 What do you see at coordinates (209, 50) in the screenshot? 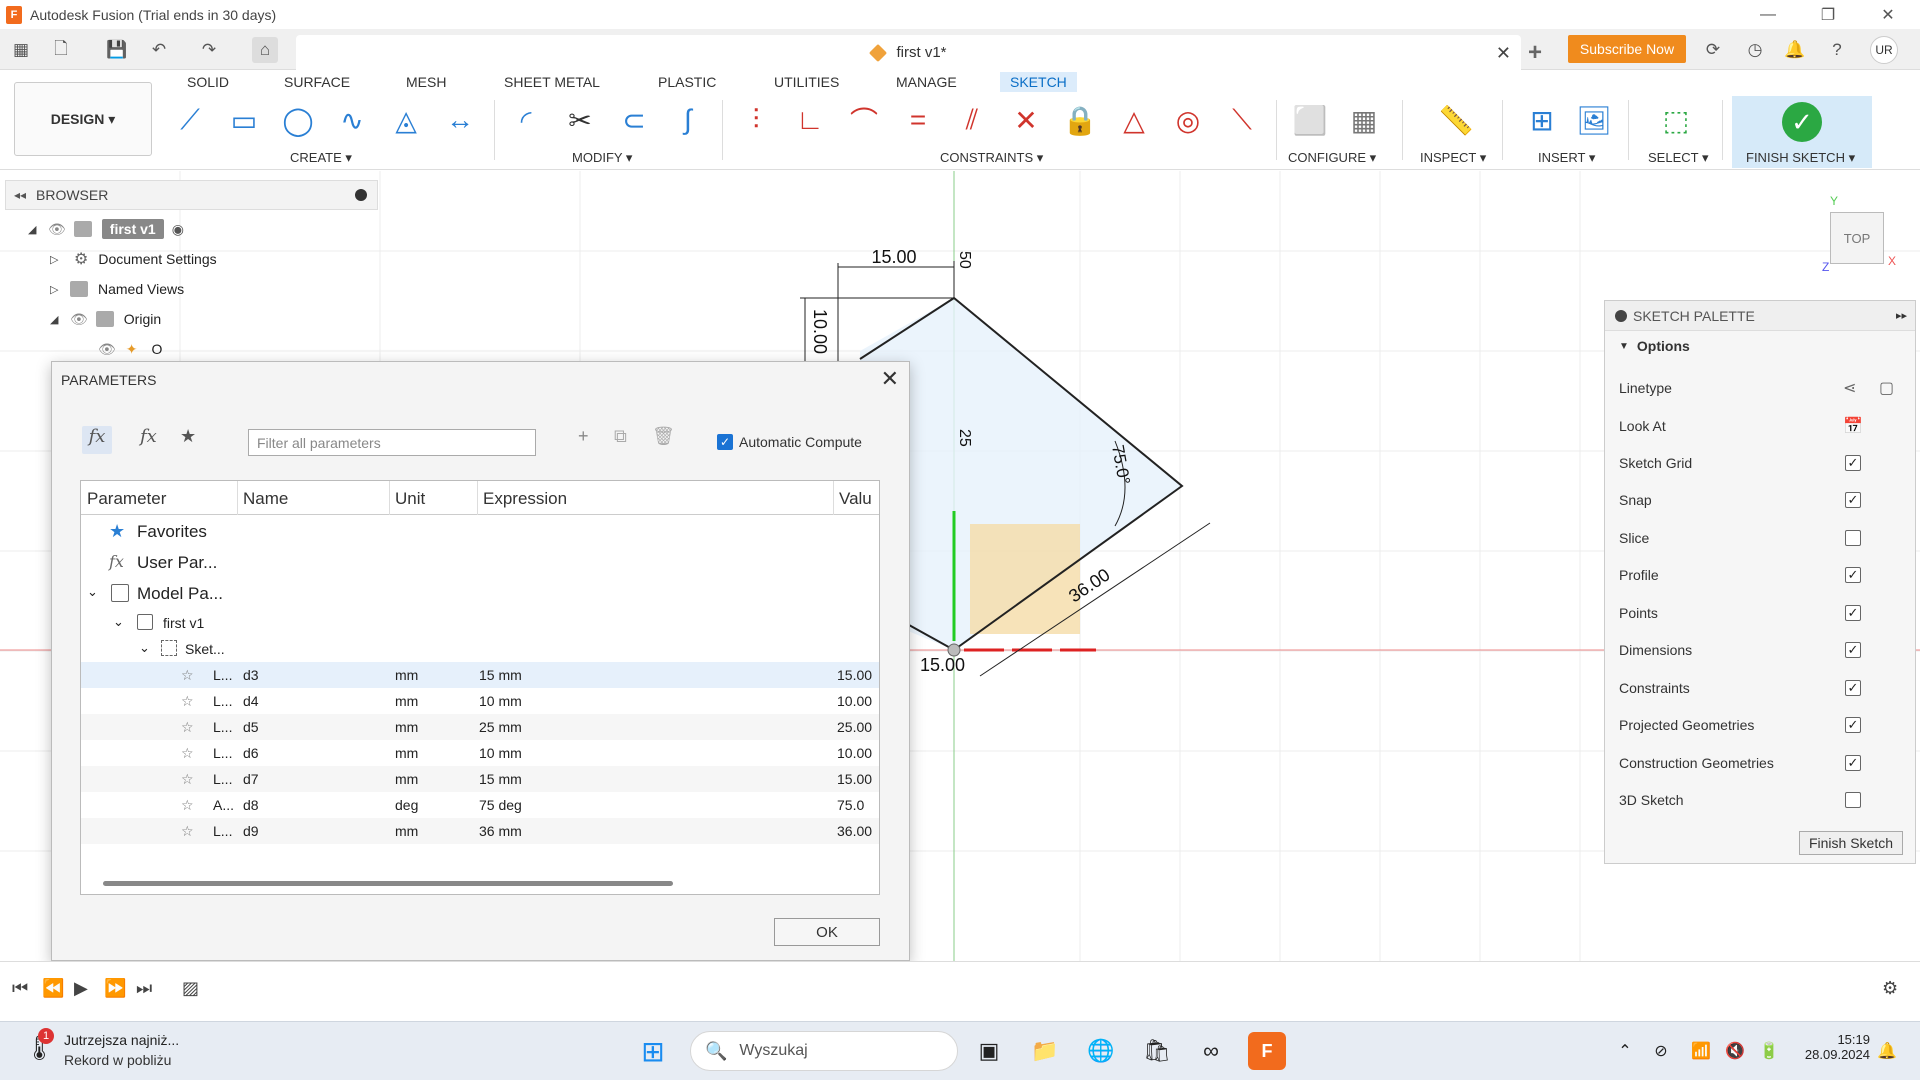
I see `redo-icon: ↷` at bounding box center [209, 50].